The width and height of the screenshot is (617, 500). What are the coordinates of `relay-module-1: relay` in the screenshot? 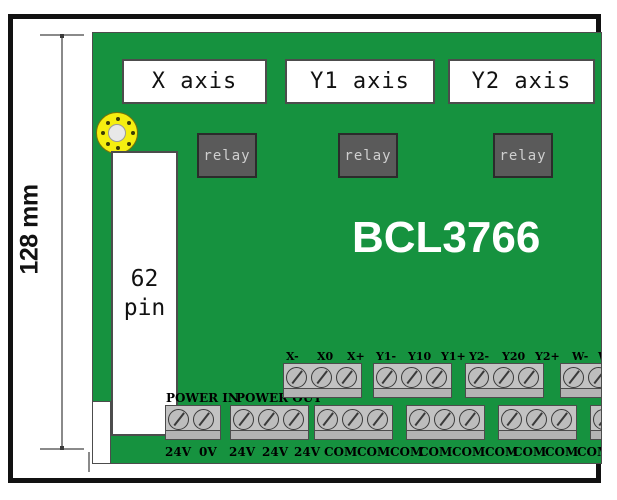 It's located at (227, 155).